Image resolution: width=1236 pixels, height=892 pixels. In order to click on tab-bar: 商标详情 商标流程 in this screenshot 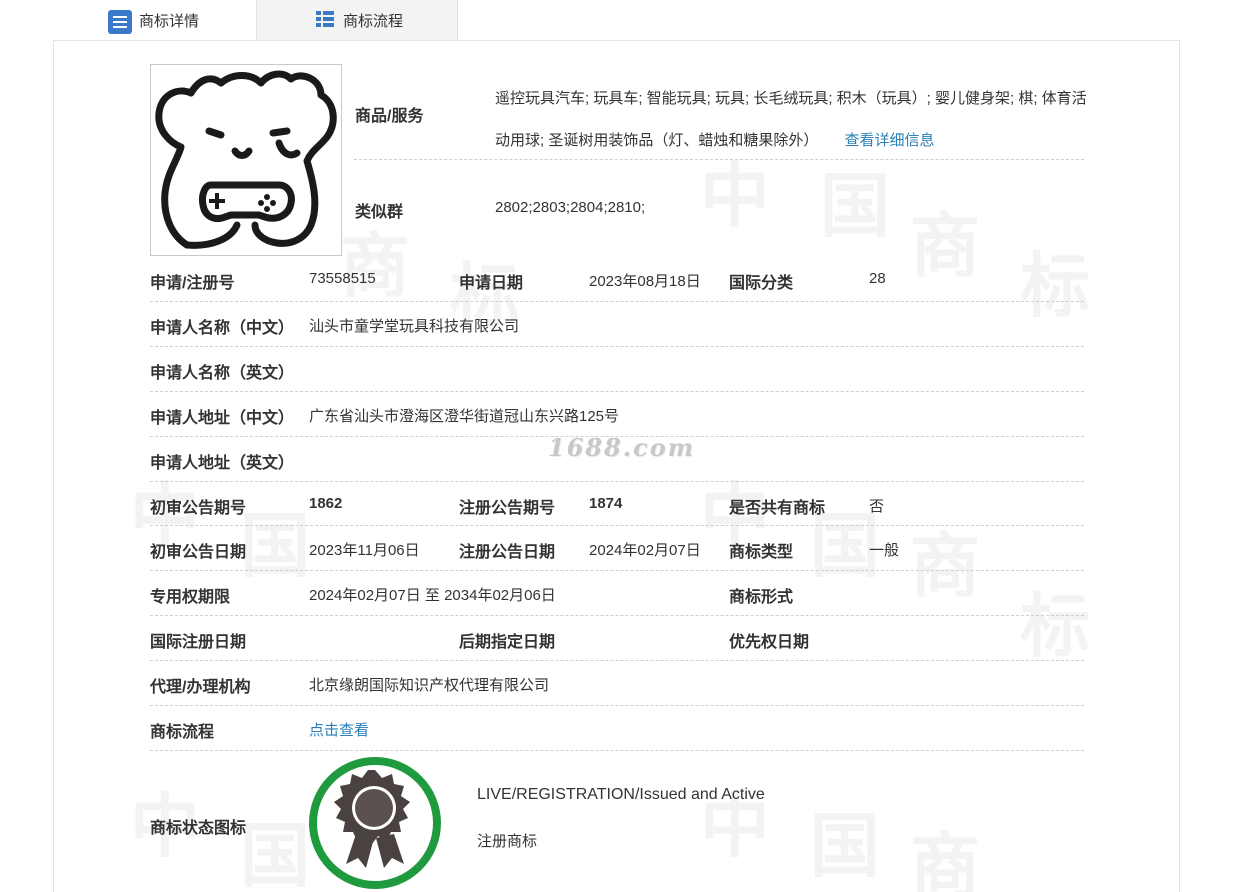, I will do `click(255, 20)`.